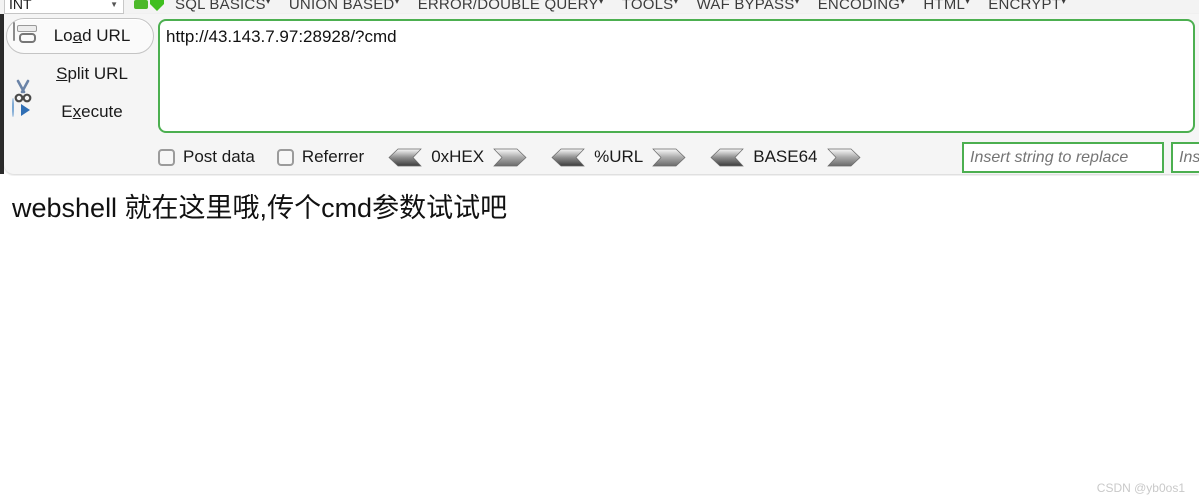 This screenshot has width=1199, height=503. I want to click on menu-item-error-double-query: ERROR/DOUBLE QUERY▾, so click(511, 6).